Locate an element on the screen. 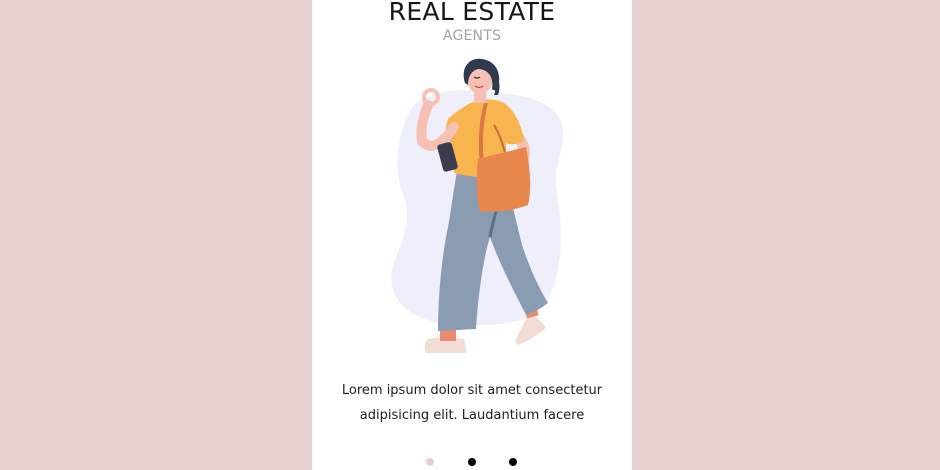 The image size is (940, 470). pagination-dots is located at coordinates (472, 463).